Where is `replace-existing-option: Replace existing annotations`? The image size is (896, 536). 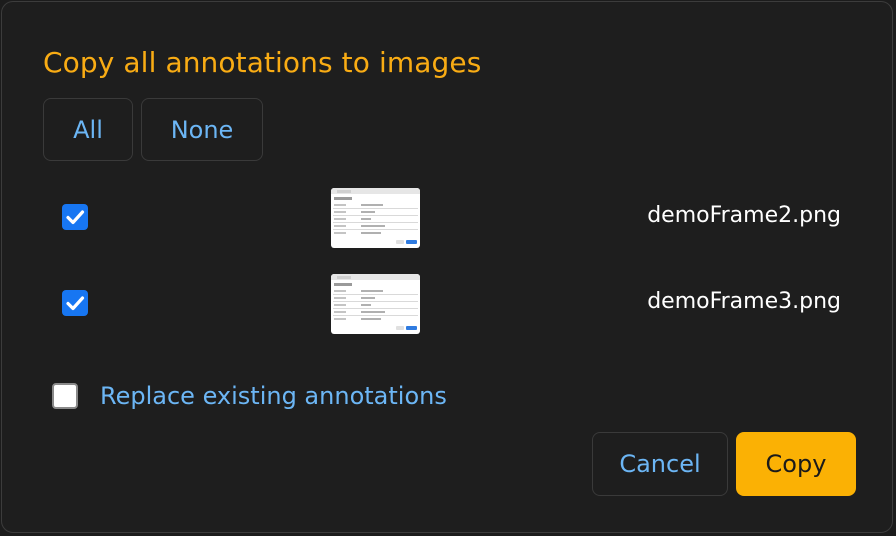
replace-existing-option: Replace existing annotations is located at coordinates (447, 396).